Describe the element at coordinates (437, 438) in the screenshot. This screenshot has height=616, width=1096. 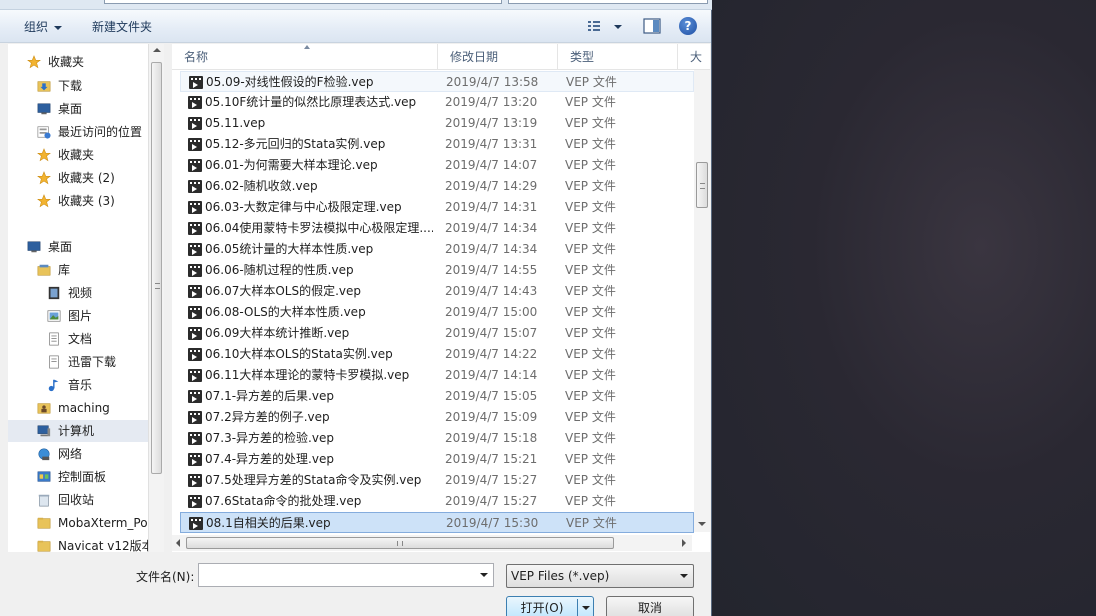
I see `file-row: 07.3-异方差的检验.vep 2019/4/7 15:18 VEP 文件` at that location.